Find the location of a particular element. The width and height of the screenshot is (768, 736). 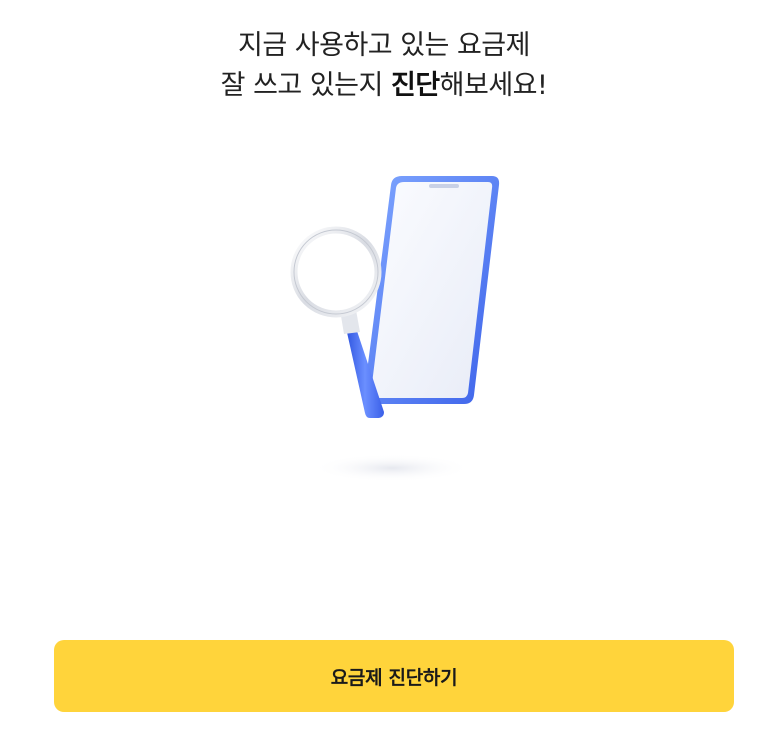

magnifying-glass-icon is located at coordinates (337, 322).